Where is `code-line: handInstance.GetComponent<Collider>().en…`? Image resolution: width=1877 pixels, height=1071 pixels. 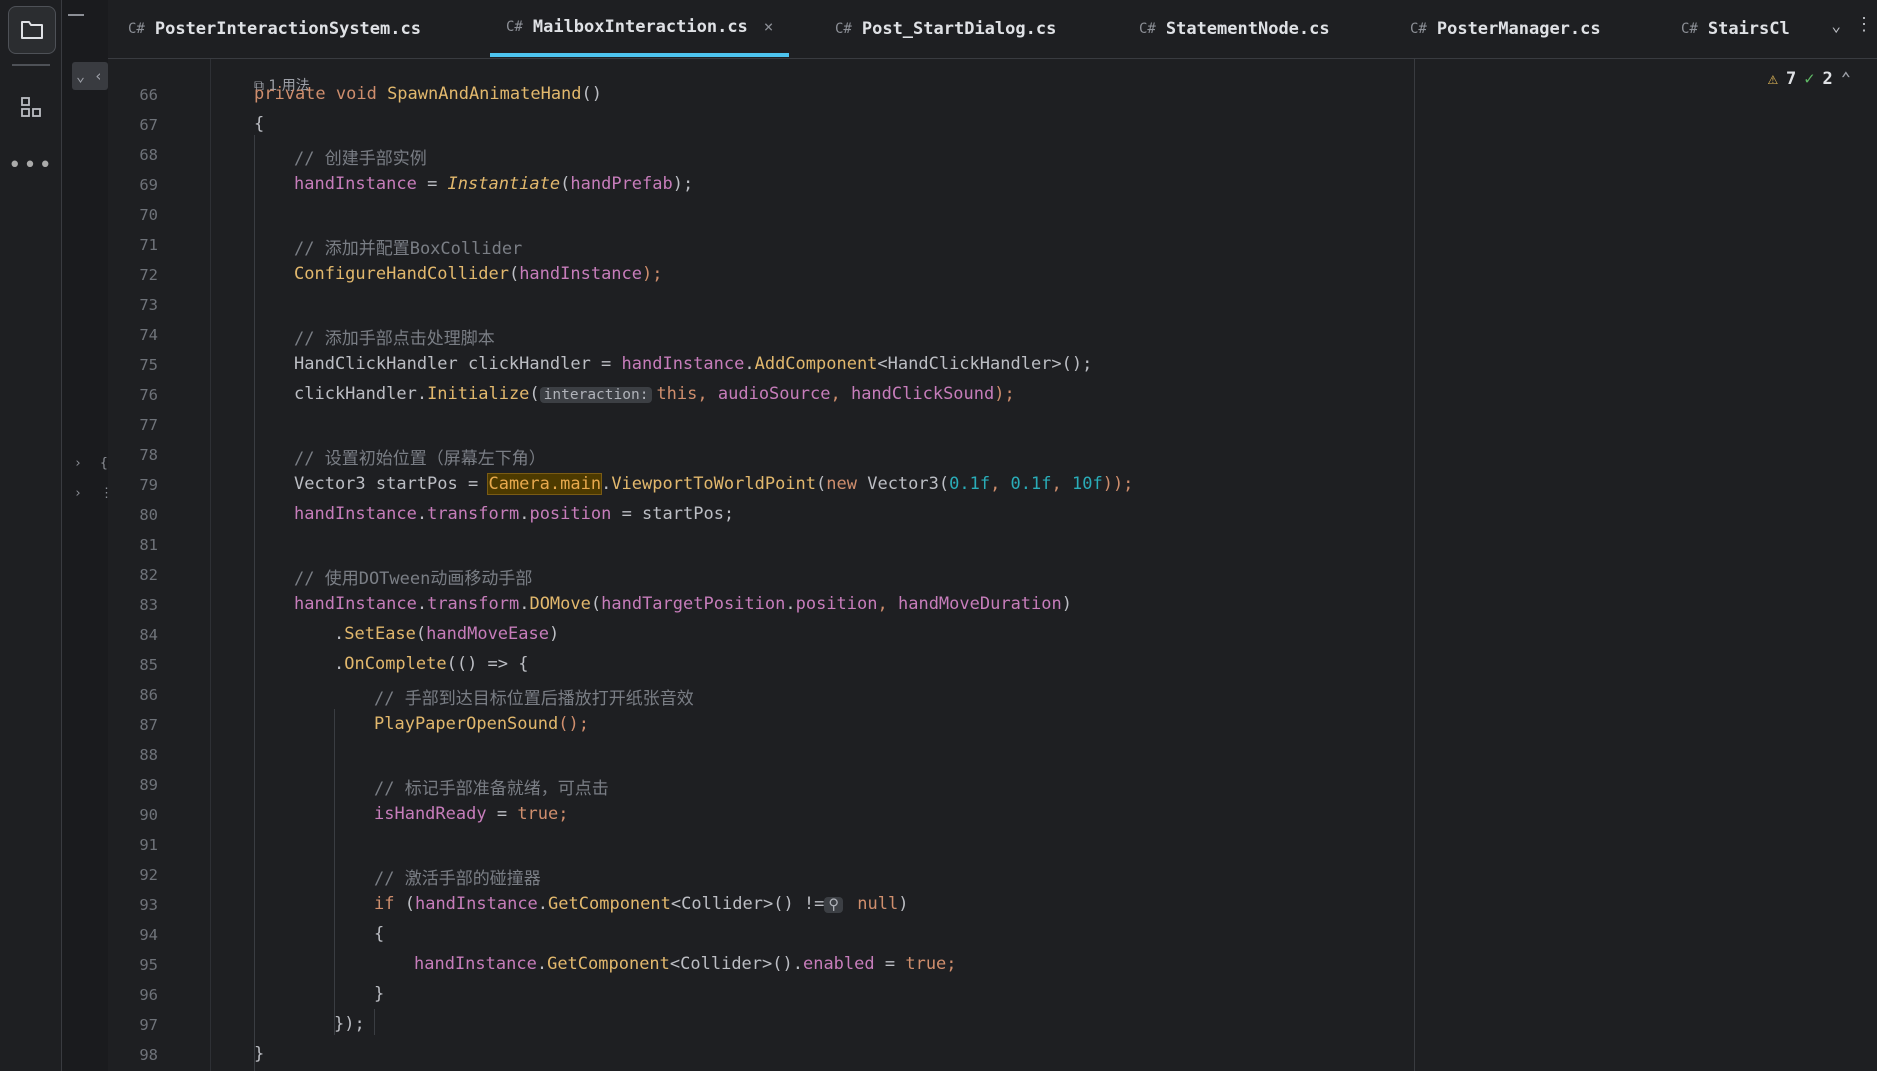 code-line: handInstance.GetComponent<Collider>().en… is located at coordinates (685, 964).